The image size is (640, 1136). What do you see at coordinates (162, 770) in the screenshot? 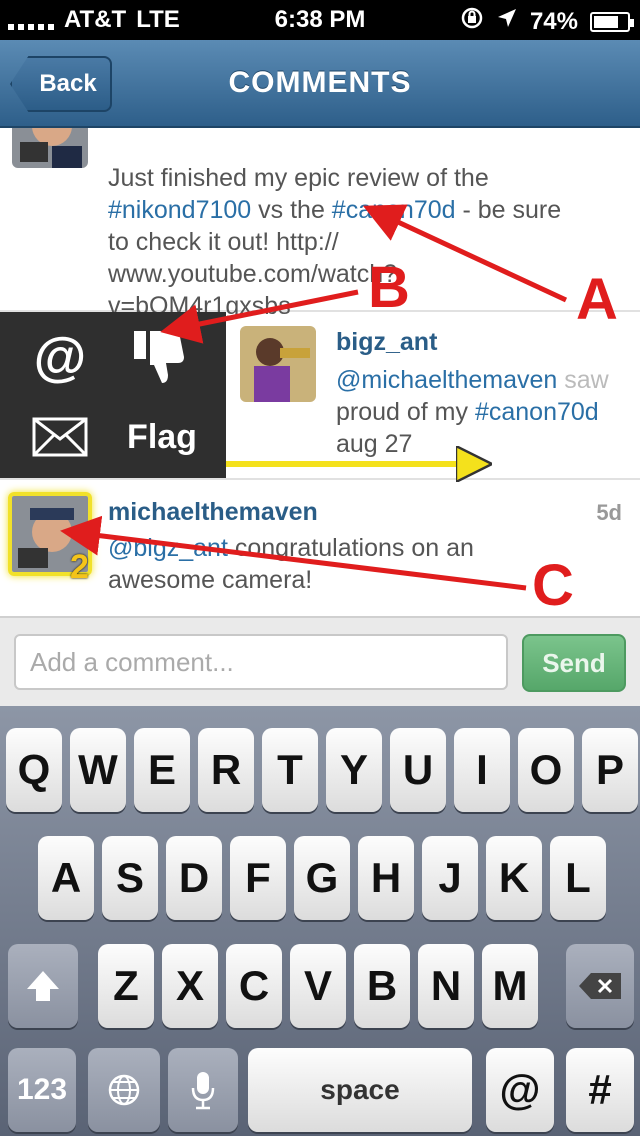
I see `key-e: E` at bounding box center [162, 770].